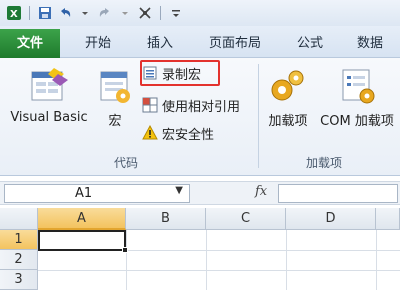 The width and height of the screenshot is (400, 290). What do you see at coordinates (288, 121) in the screenshot?
I see `addins-label: 加载项` at bounding box center [288, 121].